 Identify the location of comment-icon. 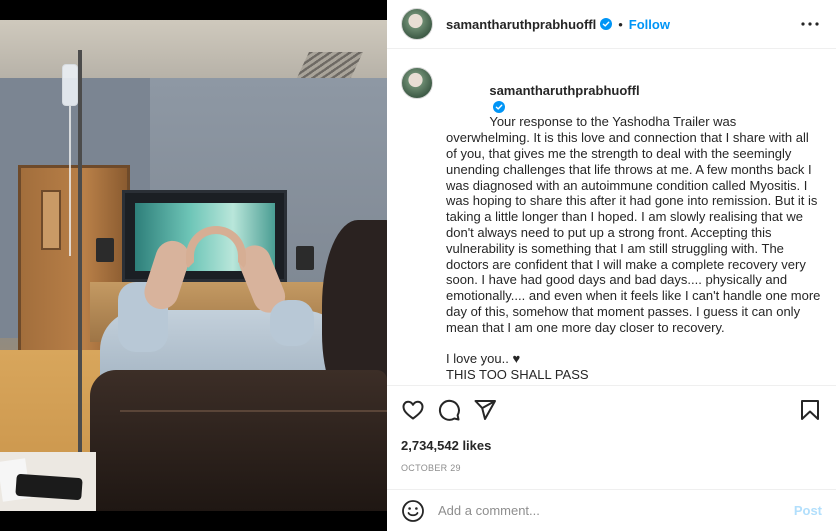
(449, 410).